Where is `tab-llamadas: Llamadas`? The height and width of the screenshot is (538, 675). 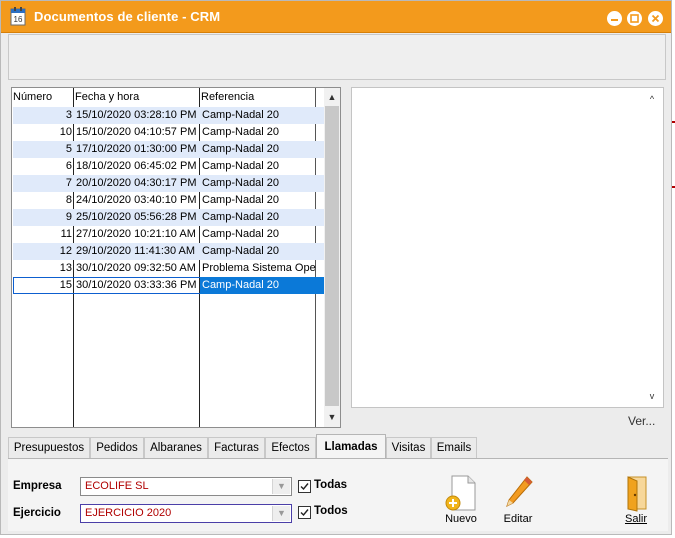
tab-llamadas: Llamadas is located at coordinates (351, 446).